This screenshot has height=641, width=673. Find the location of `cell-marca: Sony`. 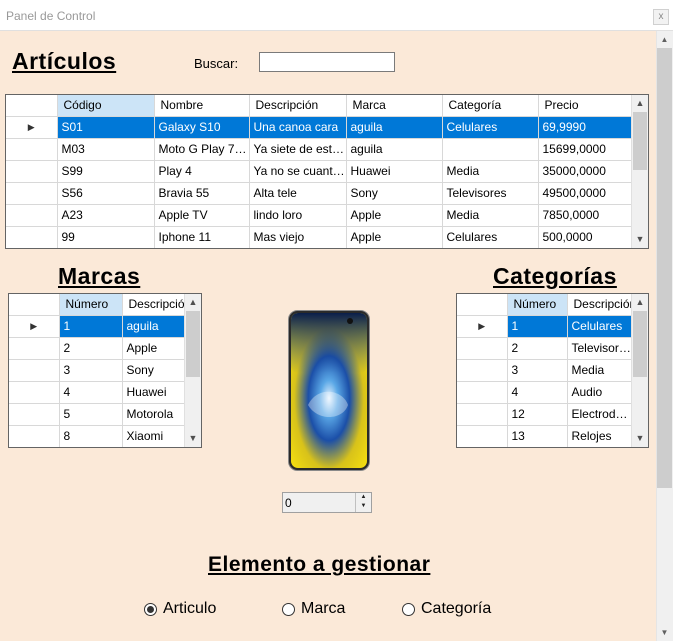

cell-marca: Sony is located at coordinates (394, 193).